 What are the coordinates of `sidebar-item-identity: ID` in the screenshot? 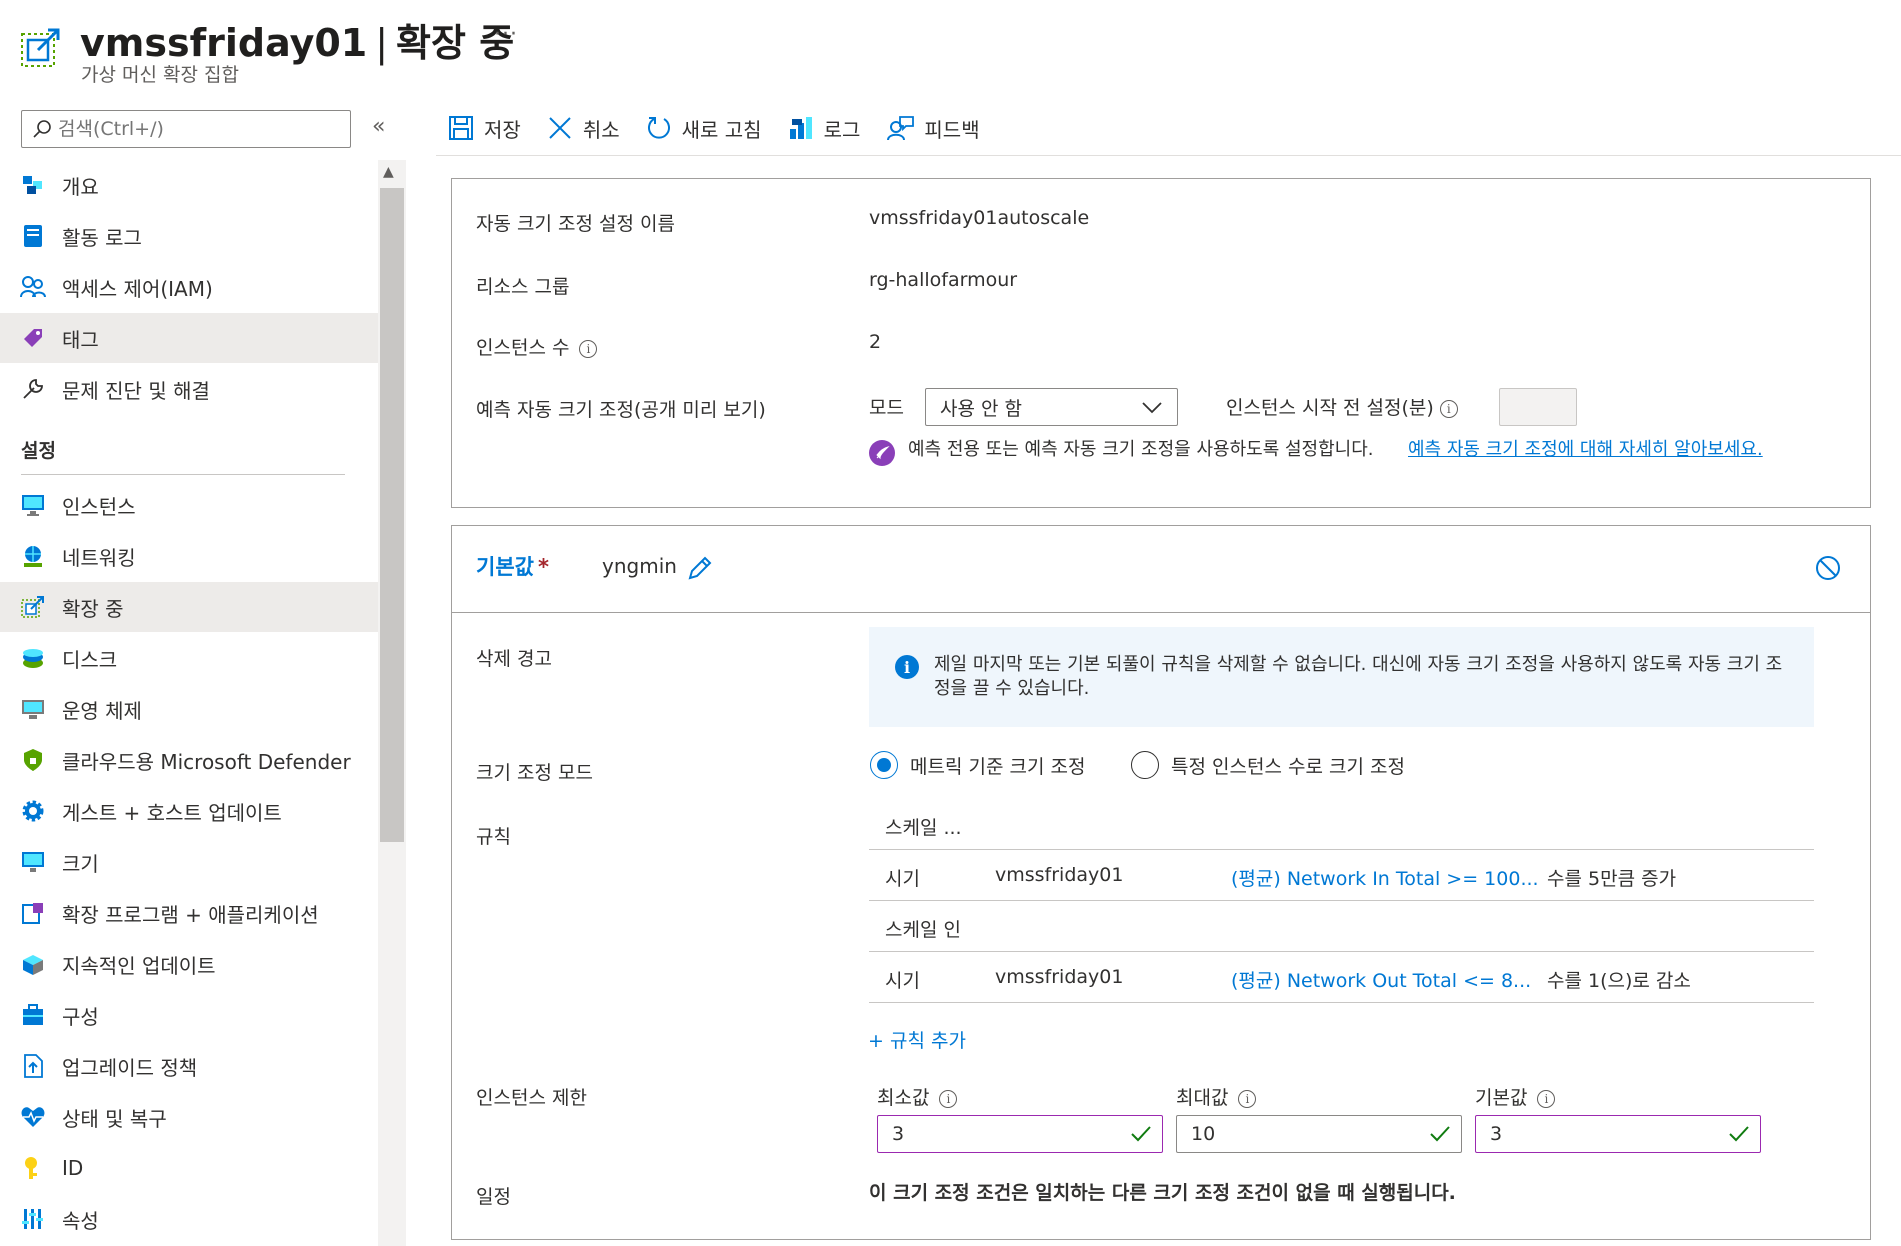 It's located at (189, 1168).